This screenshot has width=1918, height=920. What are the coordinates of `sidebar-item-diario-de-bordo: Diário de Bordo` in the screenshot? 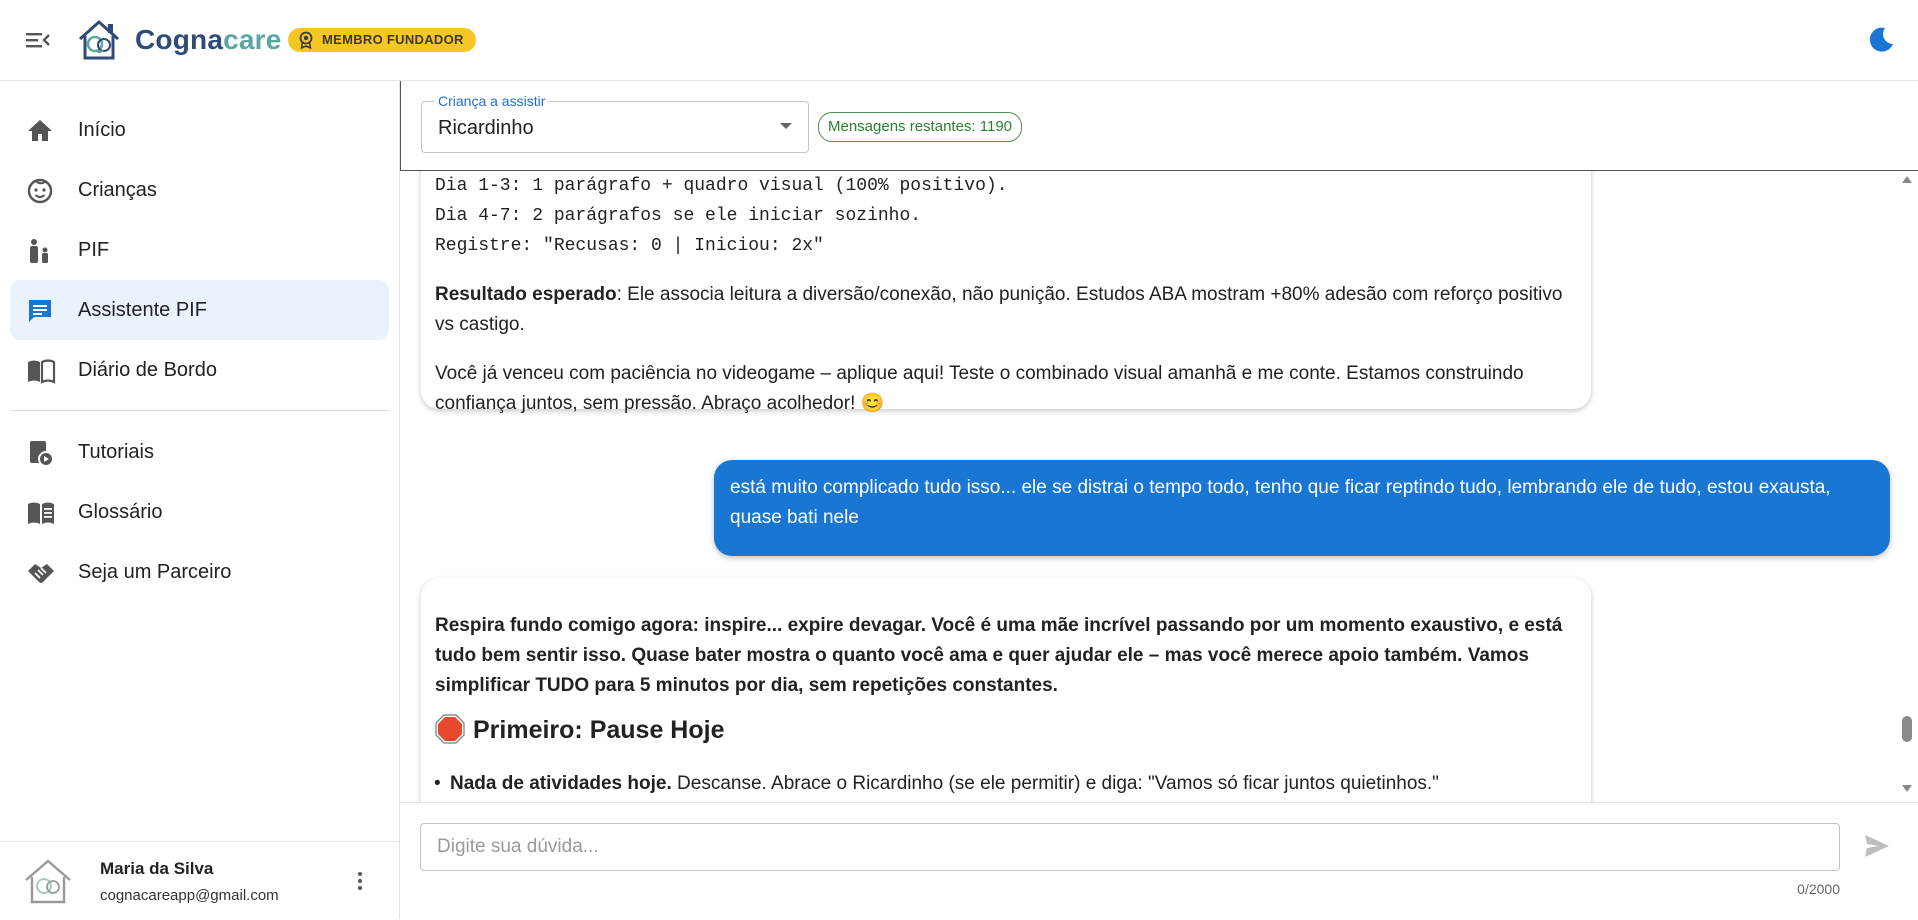 It's located at (199, 370).